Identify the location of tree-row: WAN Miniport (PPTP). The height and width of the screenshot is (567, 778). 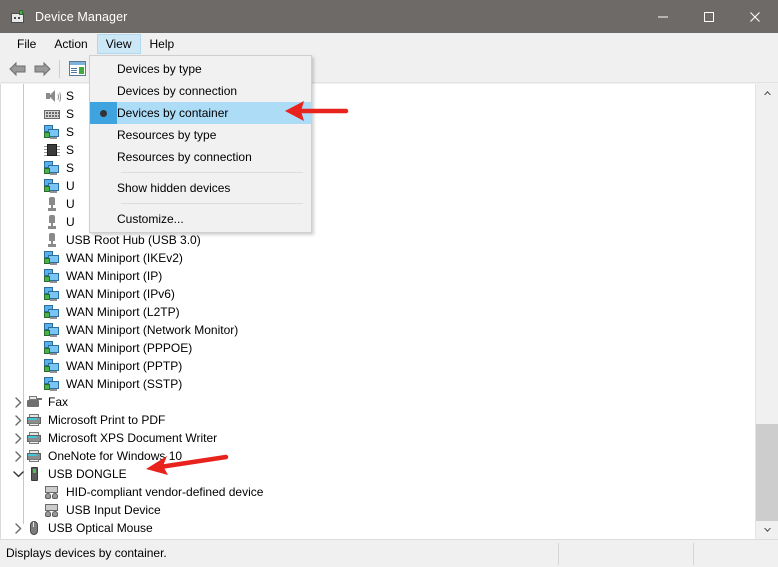
(105, 366).